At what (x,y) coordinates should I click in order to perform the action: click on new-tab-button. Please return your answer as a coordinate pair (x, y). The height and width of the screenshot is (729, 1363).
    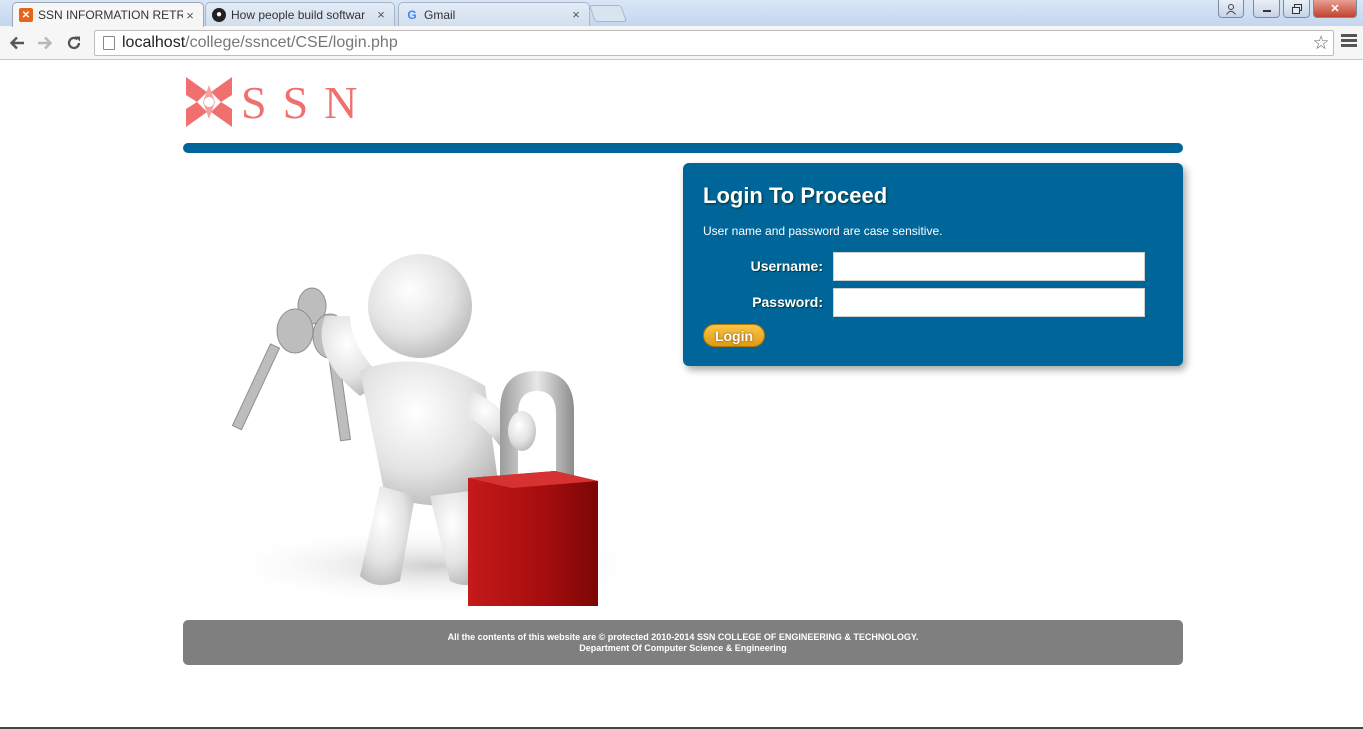
    Looking at the image, I should click on (608, 13).